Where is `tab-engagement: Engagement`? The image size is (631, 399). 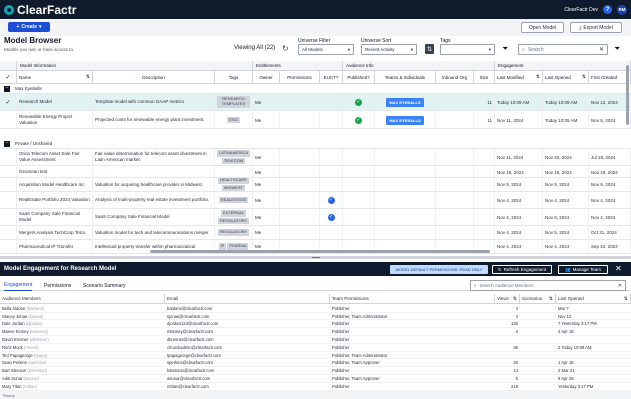 tab-engagement: Engagement is located at coordinates (18, 285).